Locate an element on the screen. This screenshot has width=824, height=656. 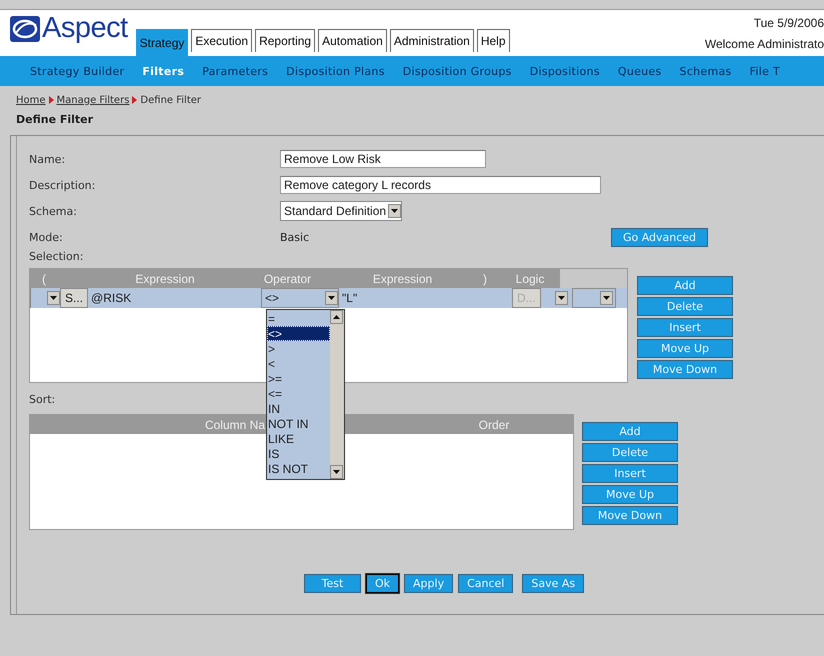
nav-link: Filters is located at coordinates (163, 71).